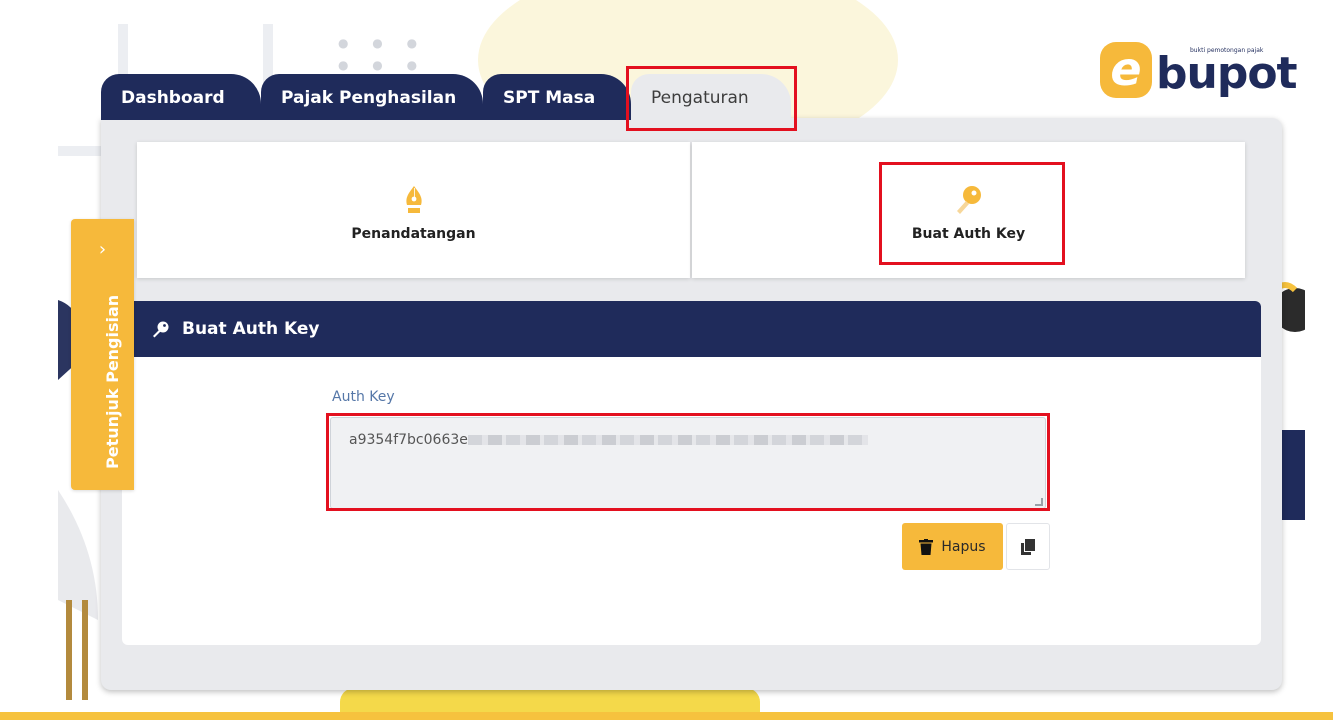 The image size is (1333, 720). I want to click on form-title: Buat Auth Key, so click(251, 329).